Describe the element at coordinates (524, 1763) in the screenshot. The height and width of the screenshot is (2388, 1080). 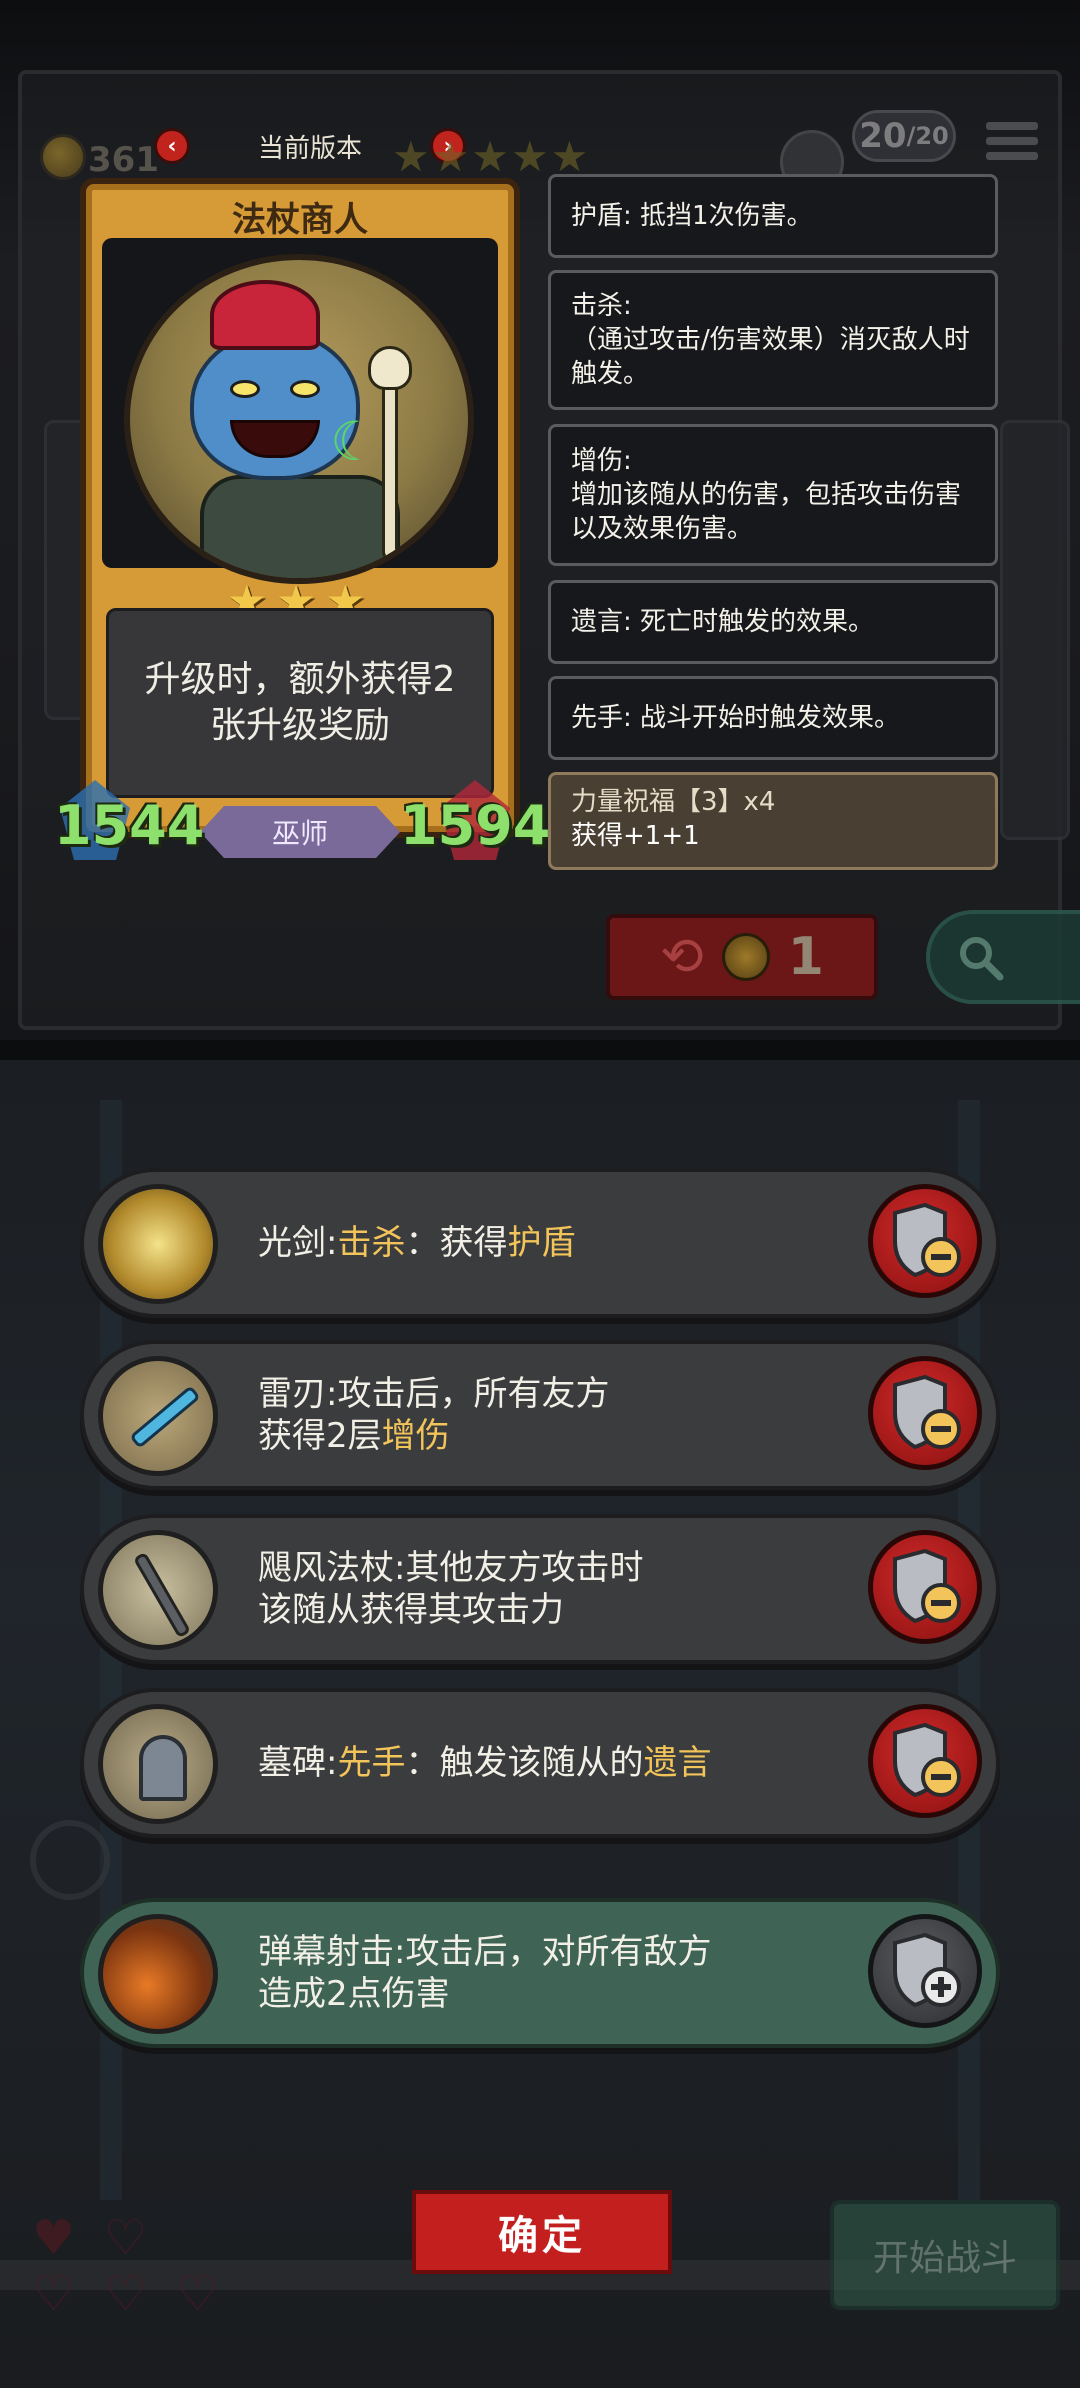
I see `equipment-effect: ：触发该随从的` at that location.